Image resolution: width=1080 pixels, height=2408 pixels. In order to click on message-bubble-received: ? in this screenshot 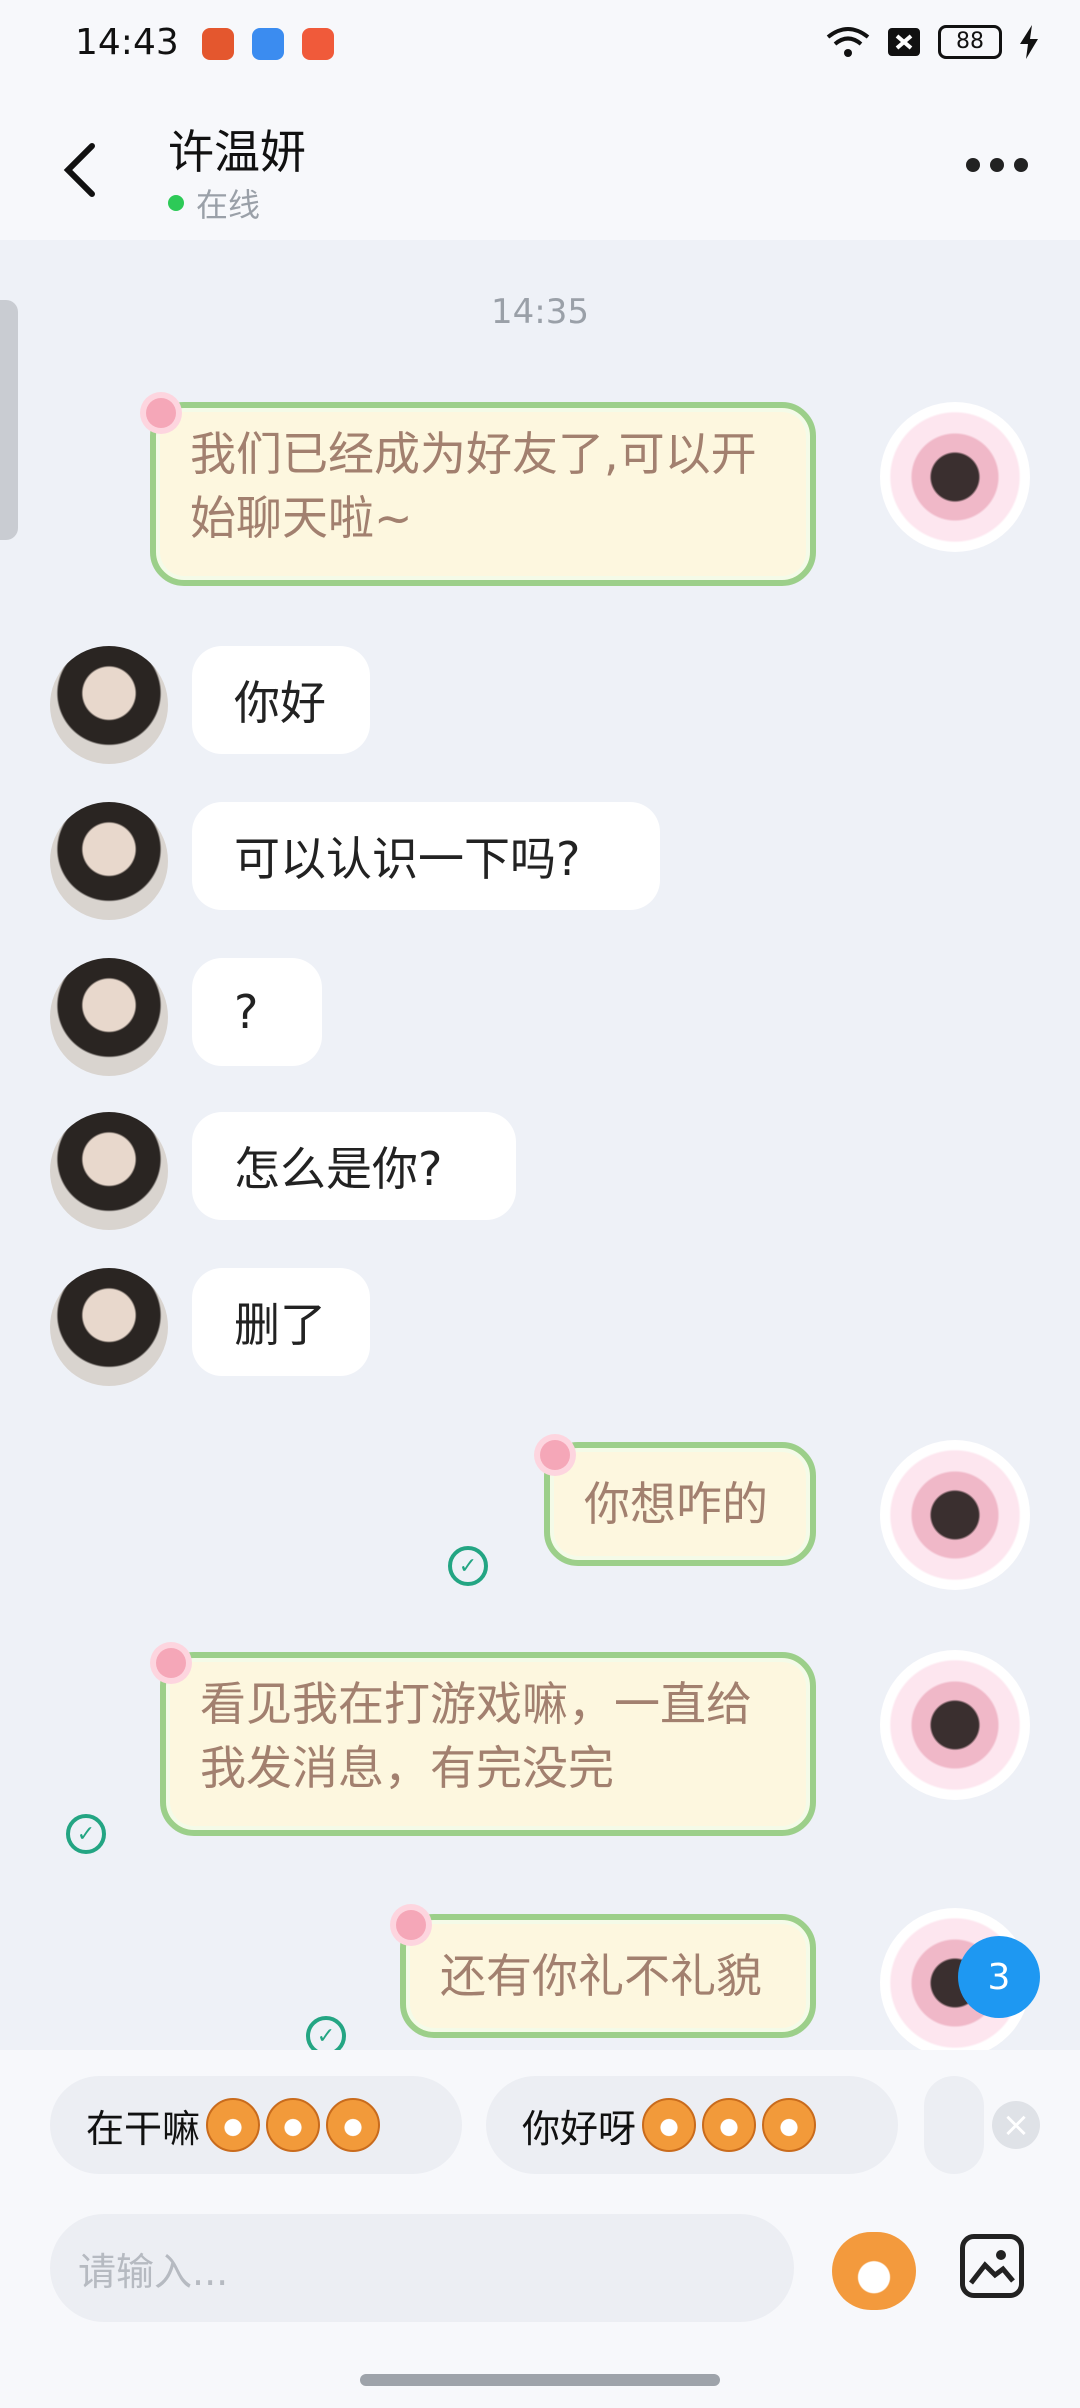, I will do `click(257, 1012)`.